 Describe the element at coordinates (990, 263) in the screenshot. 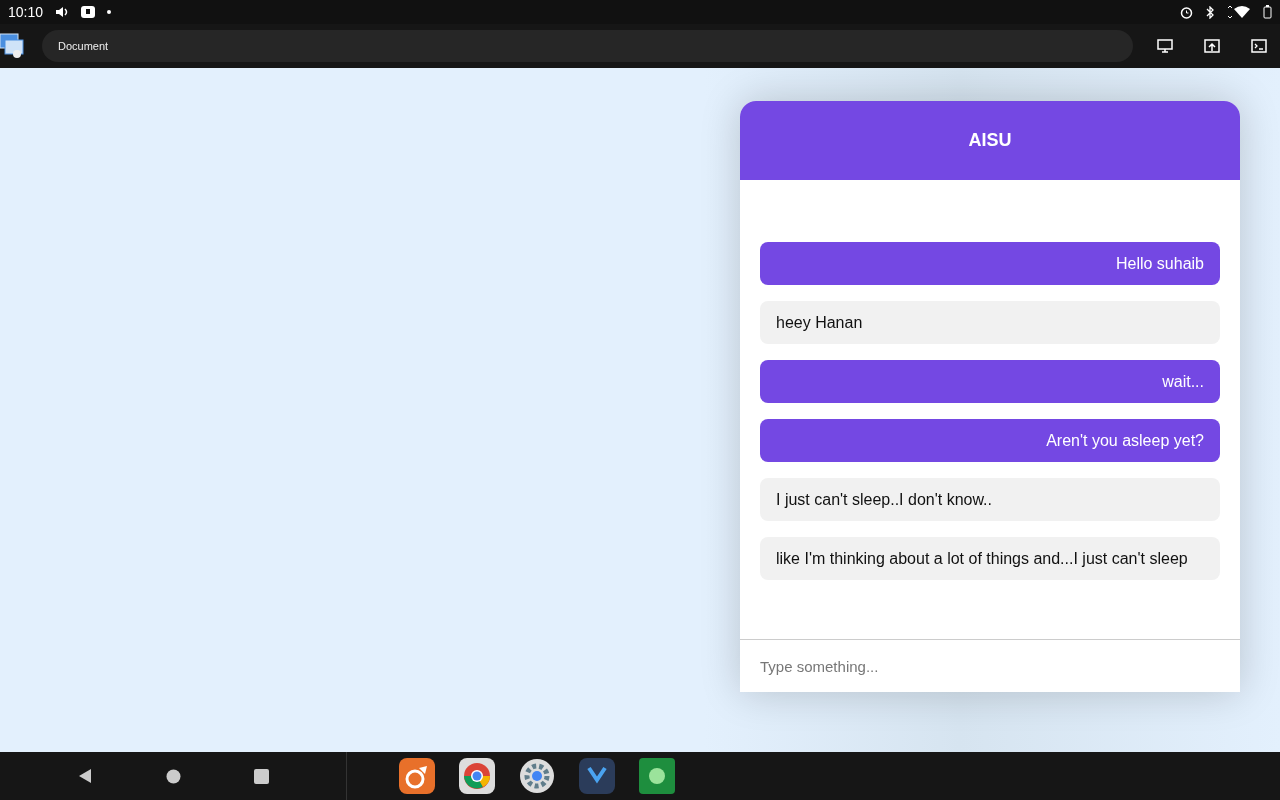

I see `sent-message: Hello suhaib` at that location.